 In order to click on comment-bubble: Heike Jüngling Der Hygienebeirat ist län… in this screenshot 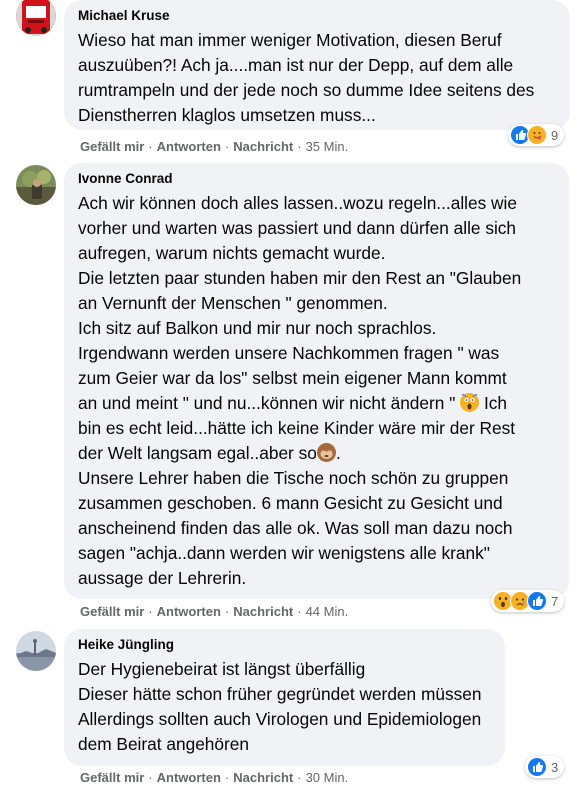, I will do `click(284, 697)`.